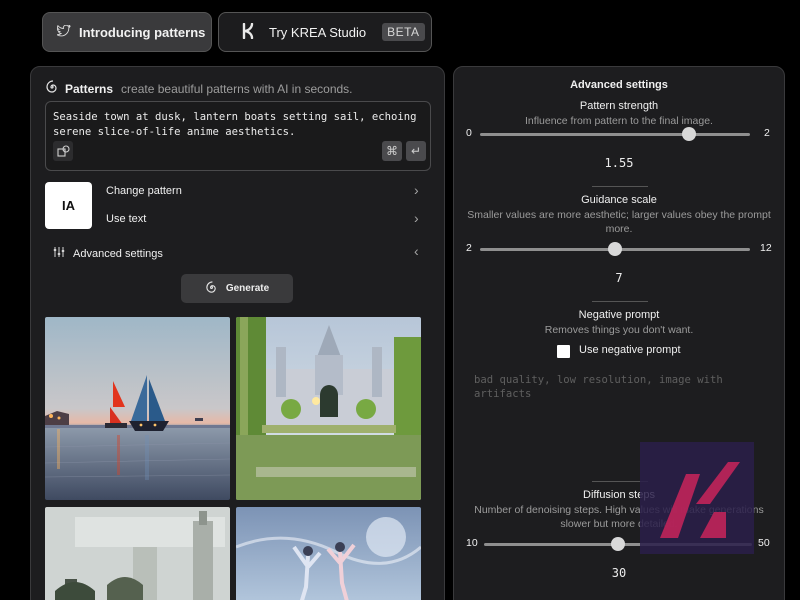 This screenshot has height=600, width=800. Describe the element at coordinates (137, 408) in the screenshot. I see `generated-image-seaside-boats` at that location.